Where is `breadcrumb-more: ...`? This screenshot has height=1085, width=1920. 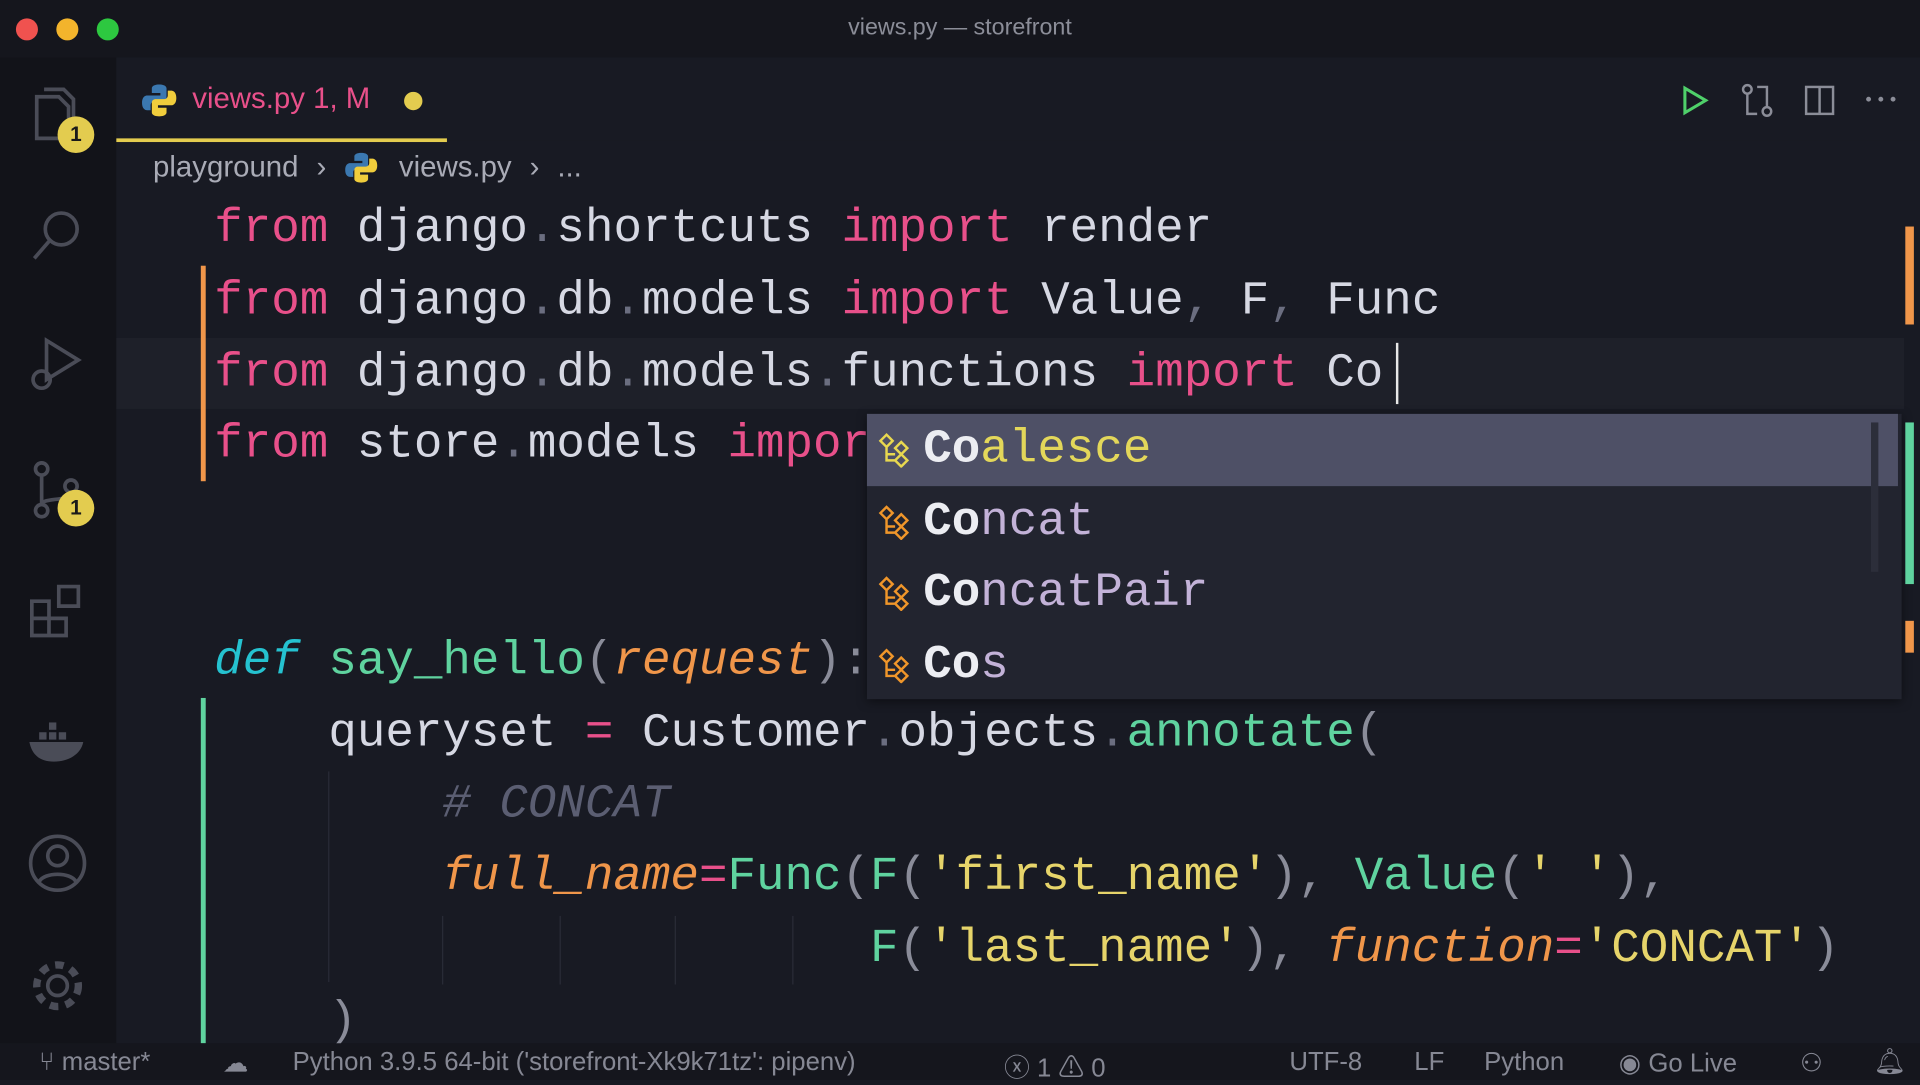
breadcrumb-more: ... is located at coordinates (569, 167).